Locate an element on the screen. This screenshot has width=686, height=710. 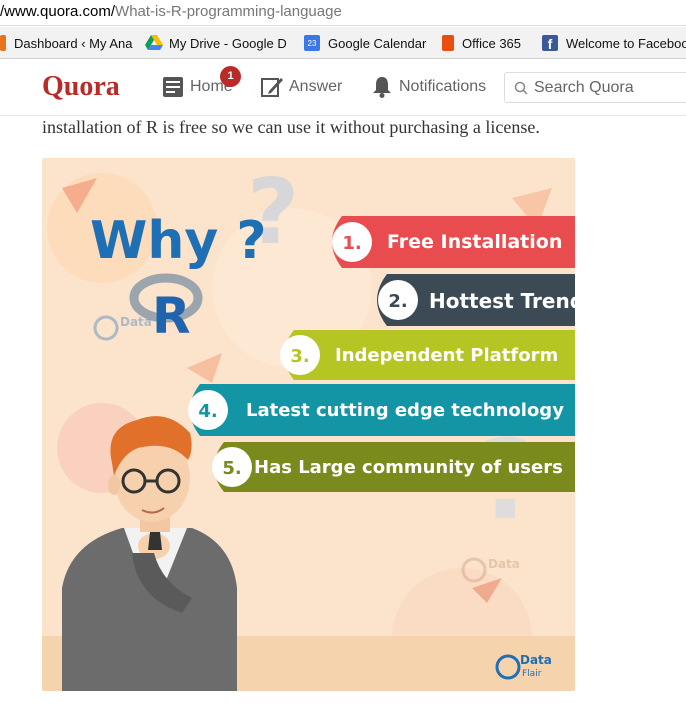
nav-answer: Answer is located at coordinates (301, 87).